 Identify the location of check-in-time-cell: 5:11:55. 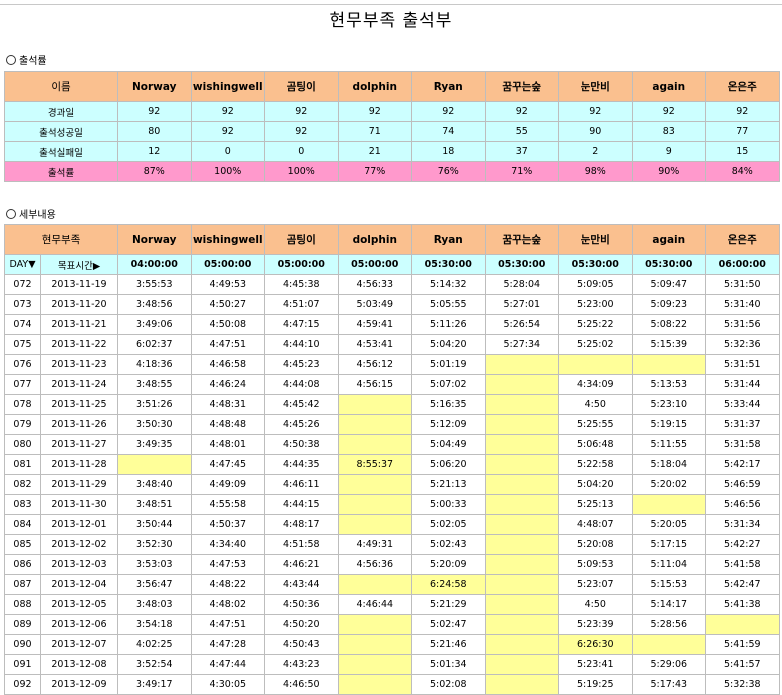
(669, 444).